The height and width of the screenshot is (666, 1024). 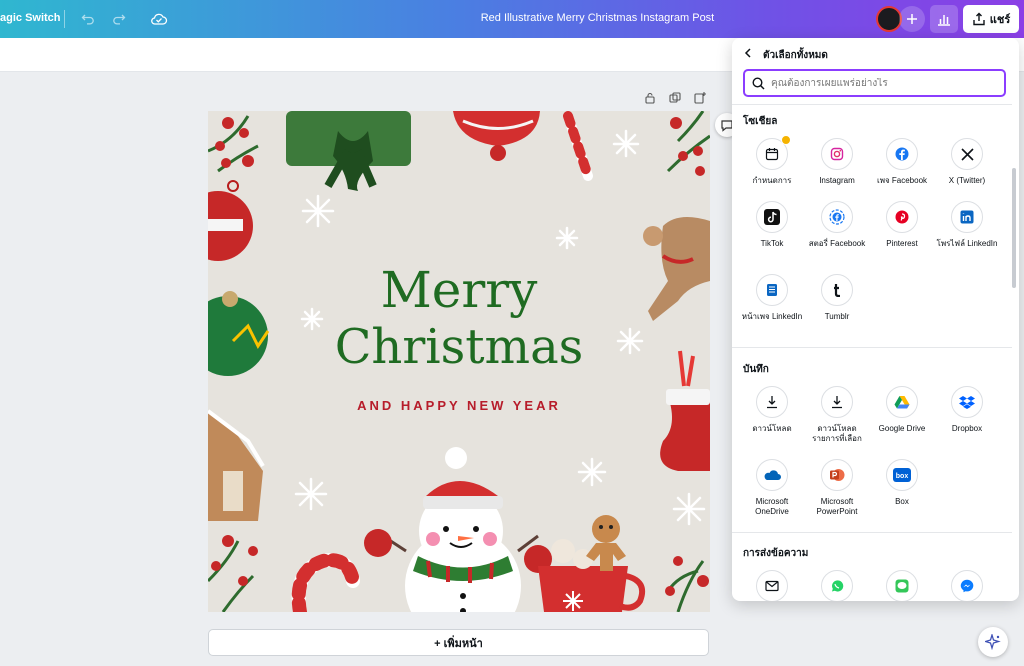 I want to click on plus-icon, so click(x=912, y=19).